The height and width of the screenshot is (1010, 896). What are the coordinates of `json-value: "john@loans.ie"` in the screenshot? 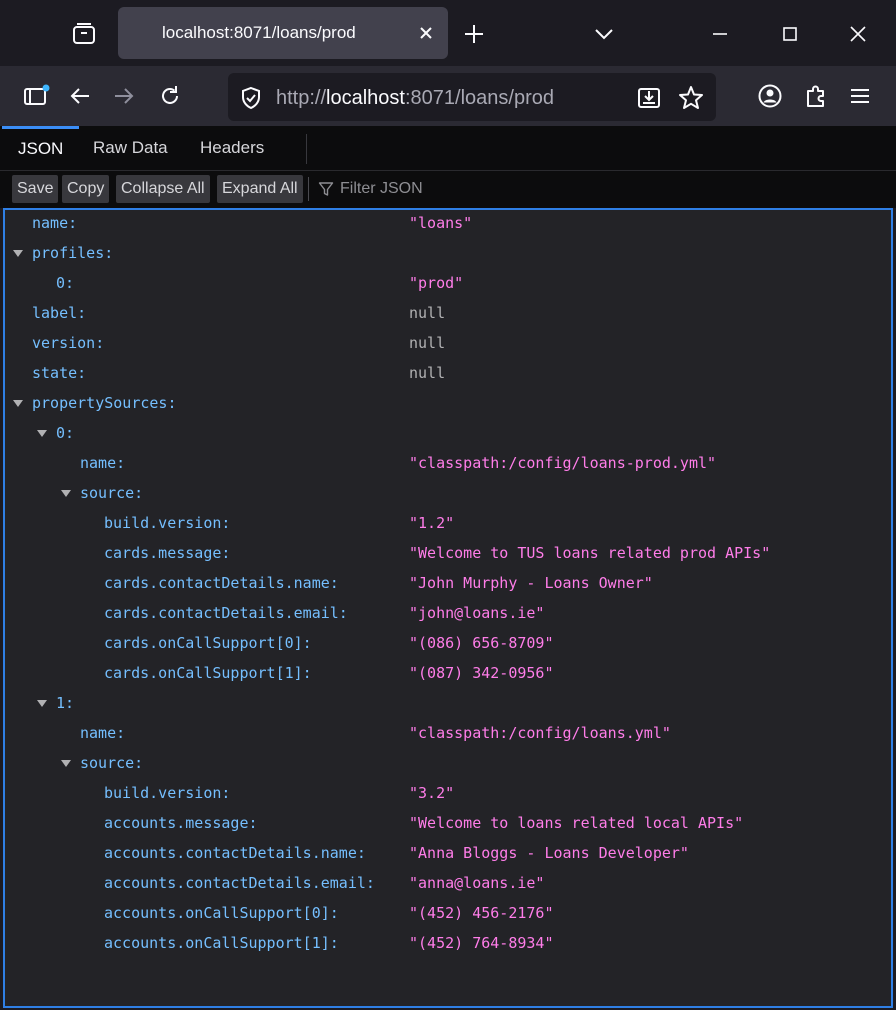 It's located at (477, 613).